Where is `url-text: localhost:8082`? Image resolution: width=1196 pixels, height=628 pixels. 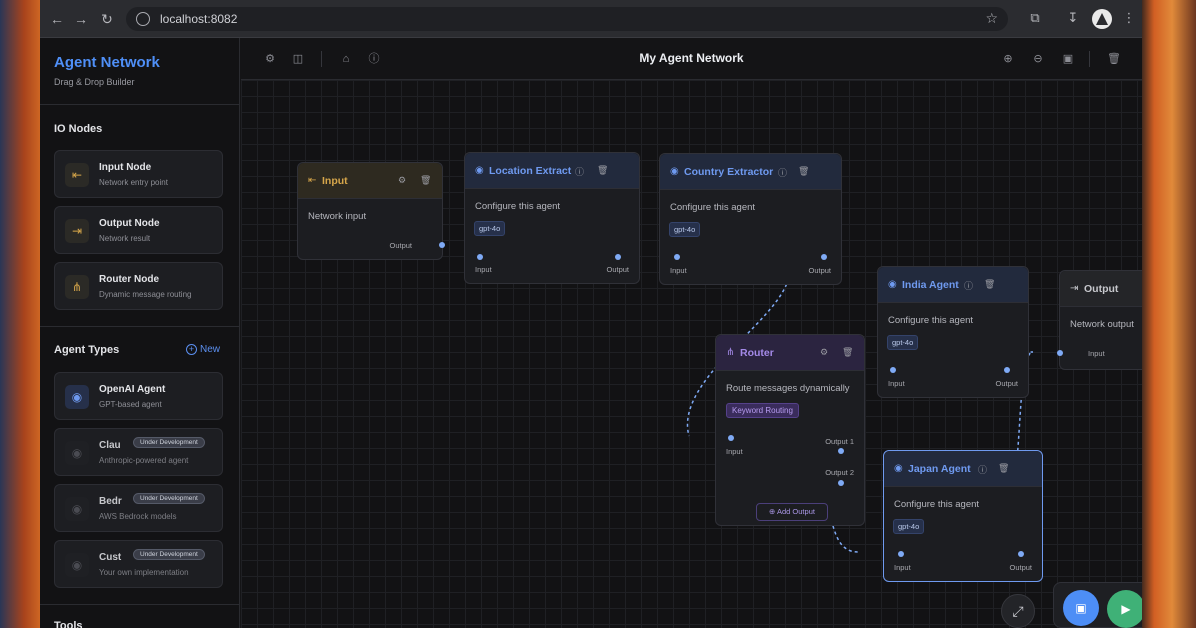 url-text: localhost:8082 is located at coordinates (198, 19).